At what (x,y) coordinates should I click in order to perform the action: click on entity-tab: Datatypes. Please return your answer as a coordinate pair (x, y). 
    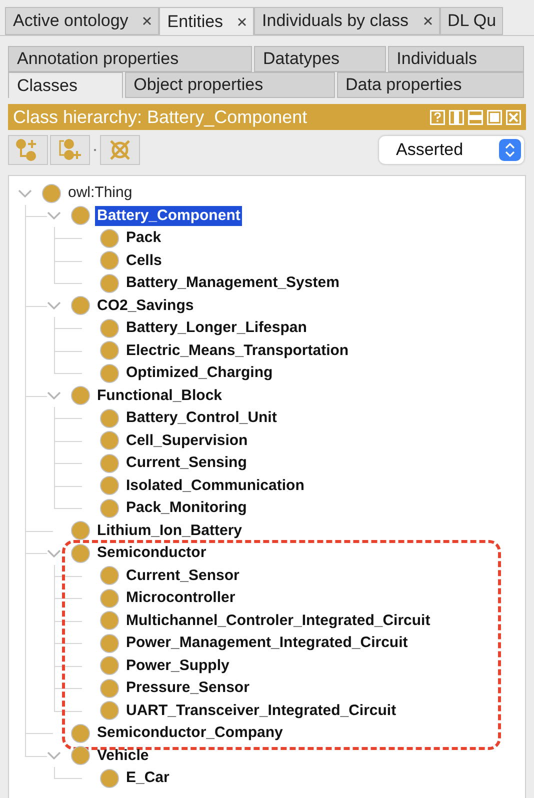
    Looking at the image, I should click on (320, 59).